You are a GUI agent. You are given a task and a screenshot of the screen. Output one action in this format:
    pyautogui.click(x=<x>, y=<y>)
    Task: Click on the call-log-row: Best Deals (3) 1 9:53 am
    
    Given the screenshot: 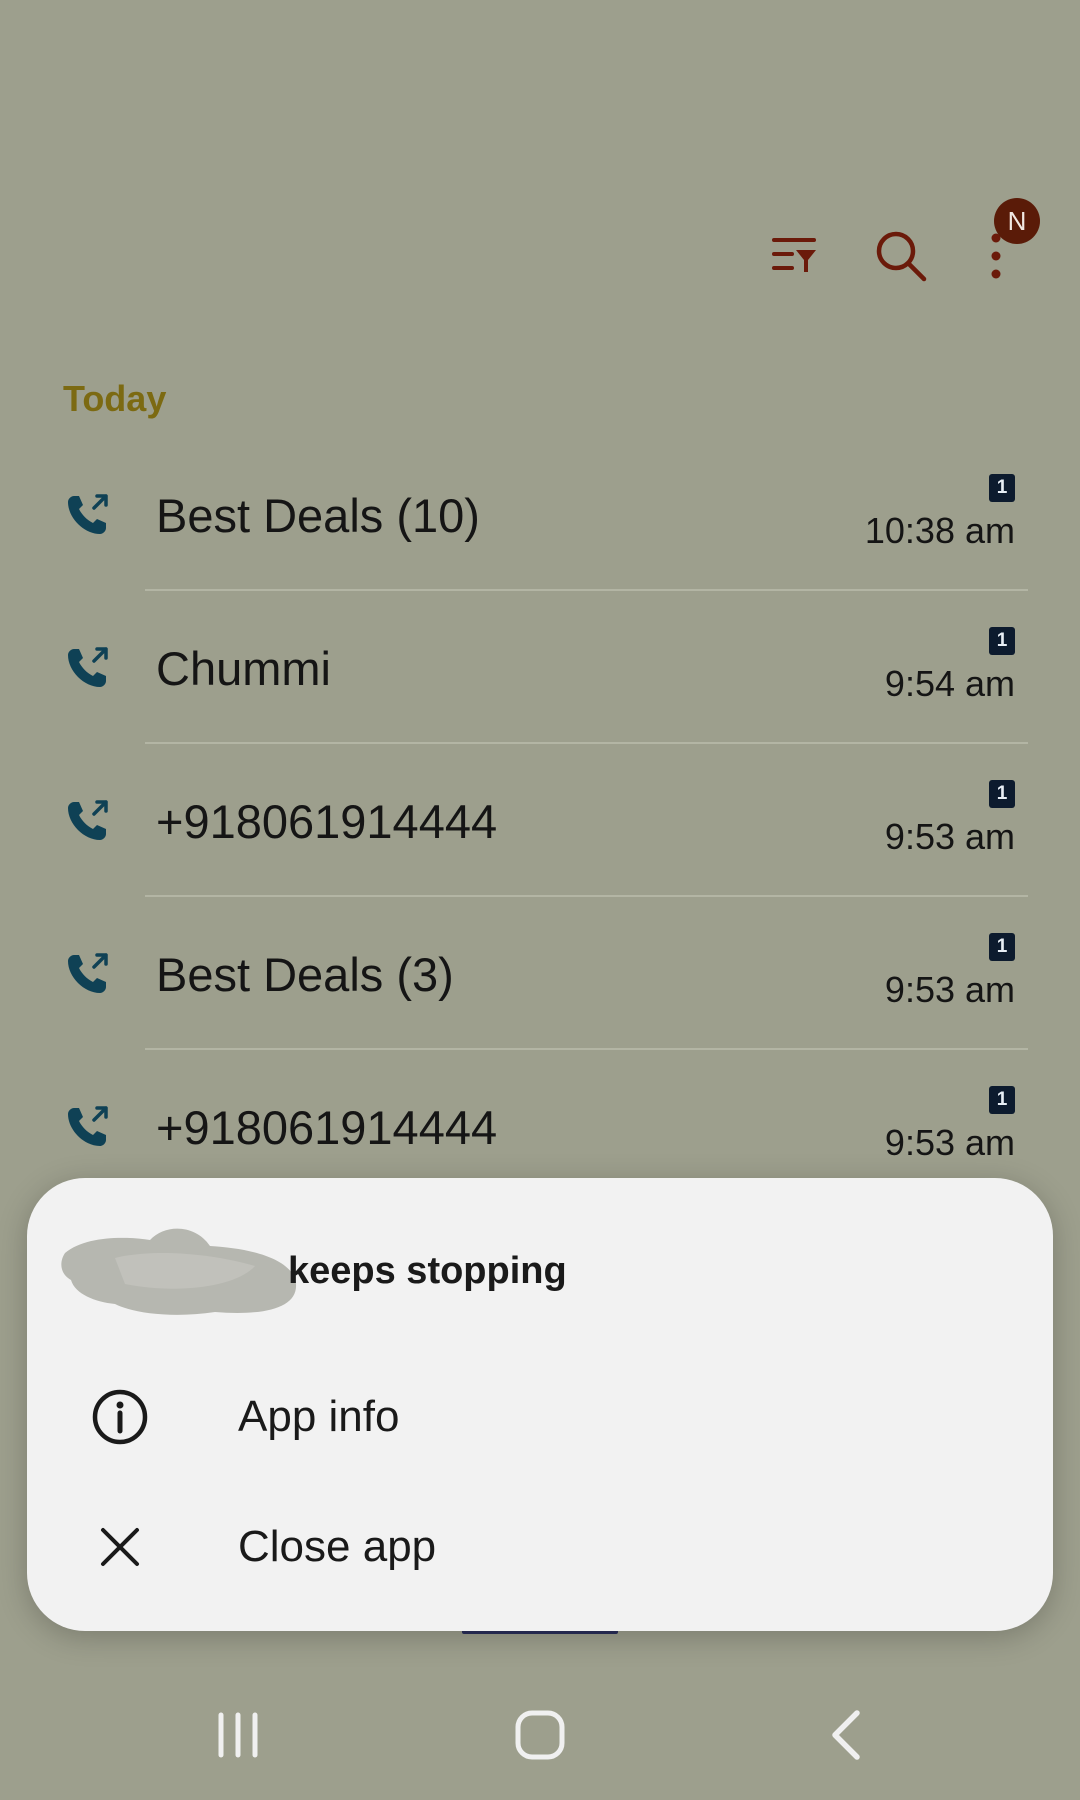 What is the action you would take?
    pyautogui.click(x=540, y=973)
    